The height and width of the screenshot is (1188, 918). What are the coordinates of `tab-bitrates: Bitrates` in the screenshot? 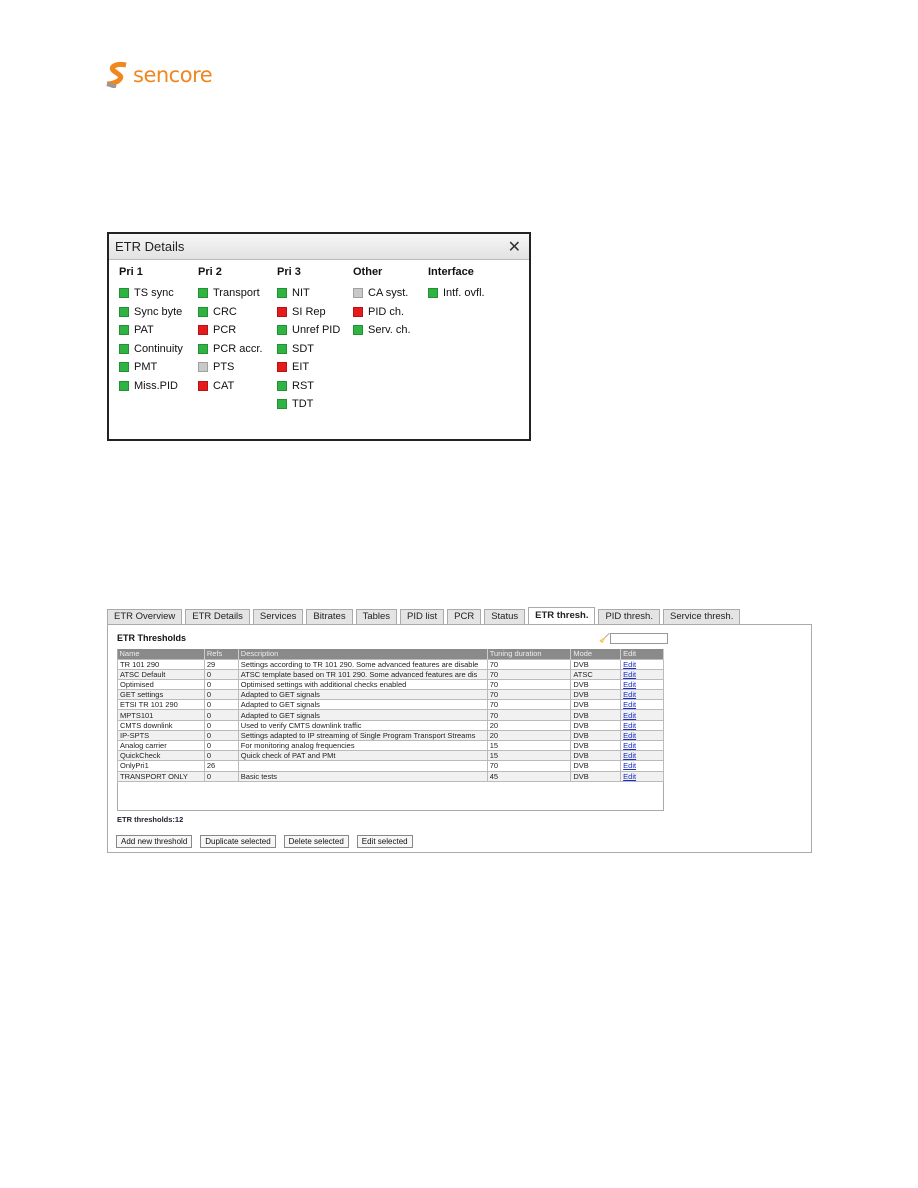 It's located at (329, 616).